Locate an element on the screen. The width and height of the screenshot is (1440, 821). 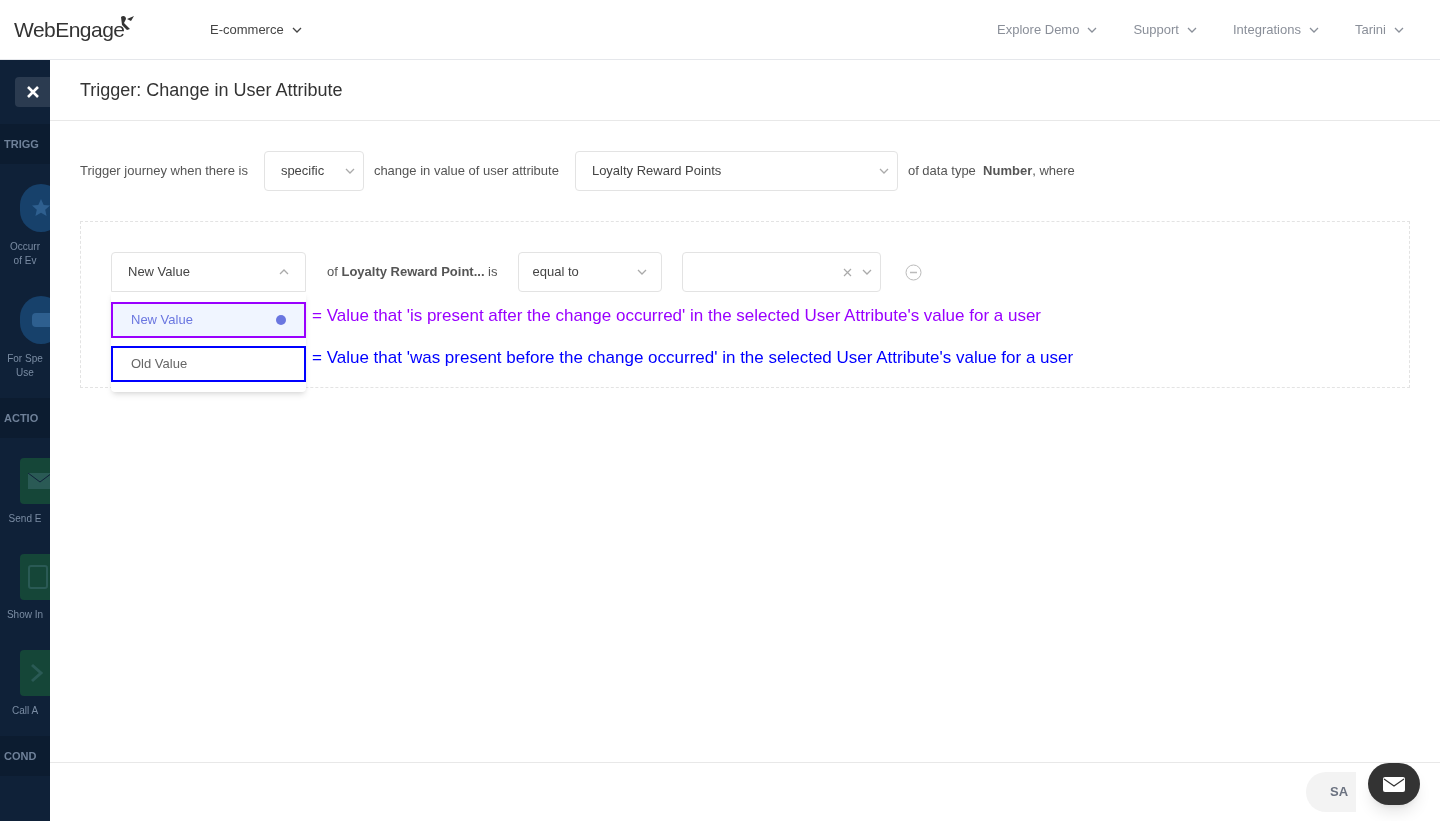
nav-menu: Integrations is located at coordinates (1276, 29).